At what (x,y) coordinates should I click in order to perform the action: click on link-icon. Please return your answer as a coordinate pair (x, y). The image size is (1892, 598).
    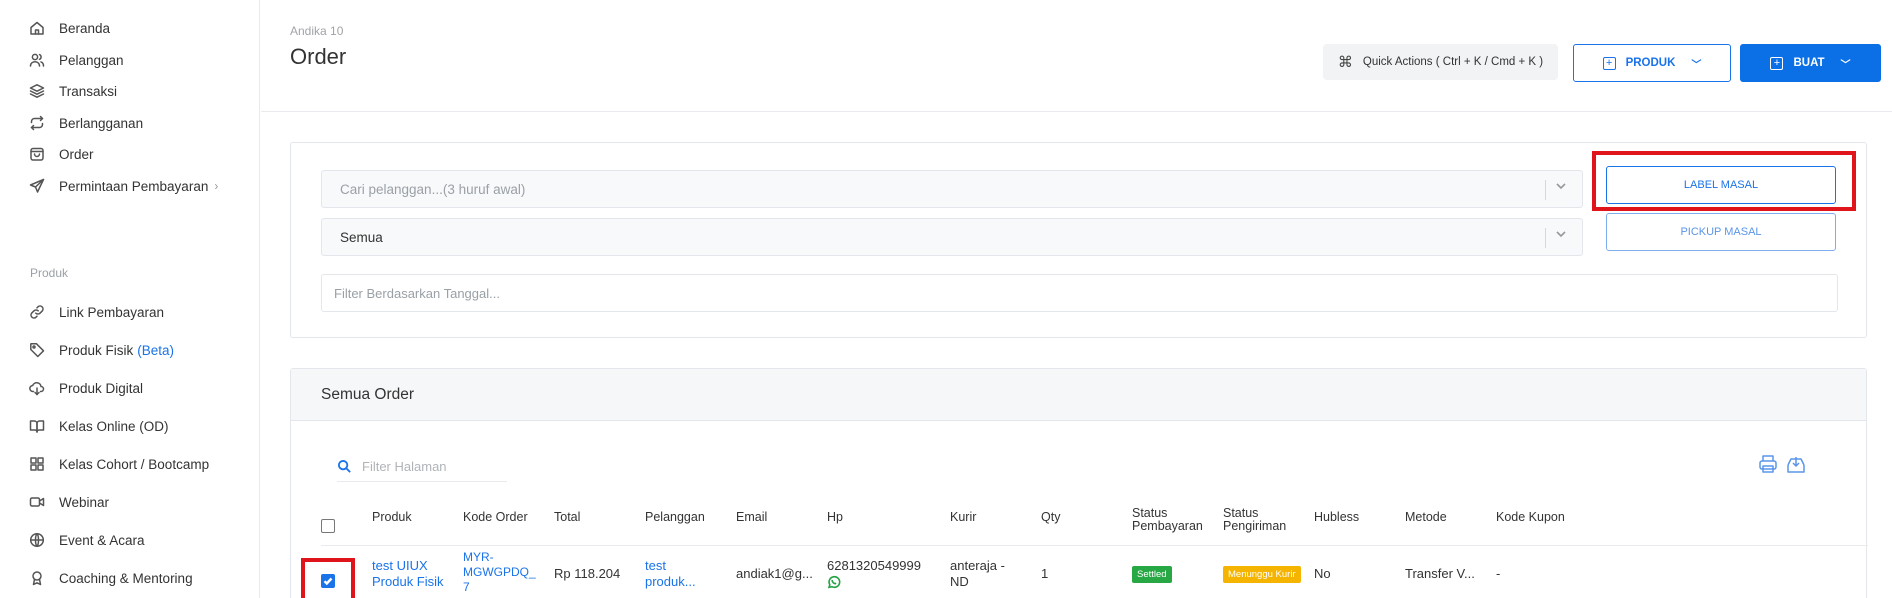
    Looking at the image, I should click on (37, 312).